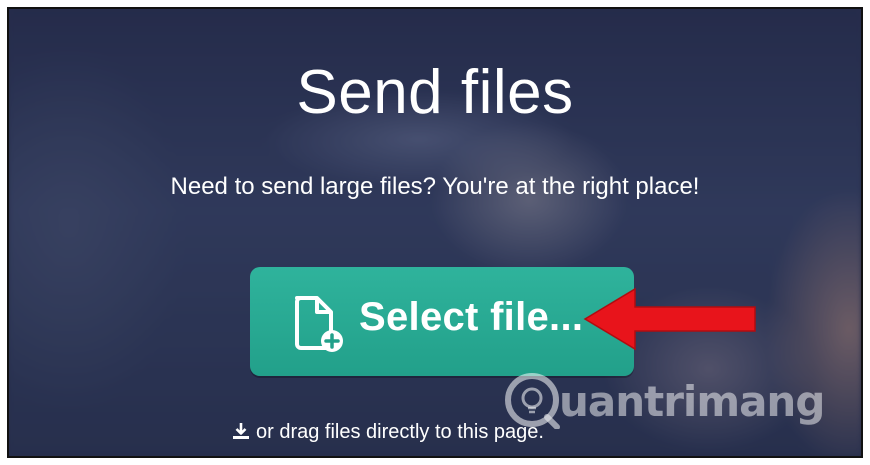 This screenshot has height=465, width=870. I want to click on watermark: uantrimang, so click(673, 401).